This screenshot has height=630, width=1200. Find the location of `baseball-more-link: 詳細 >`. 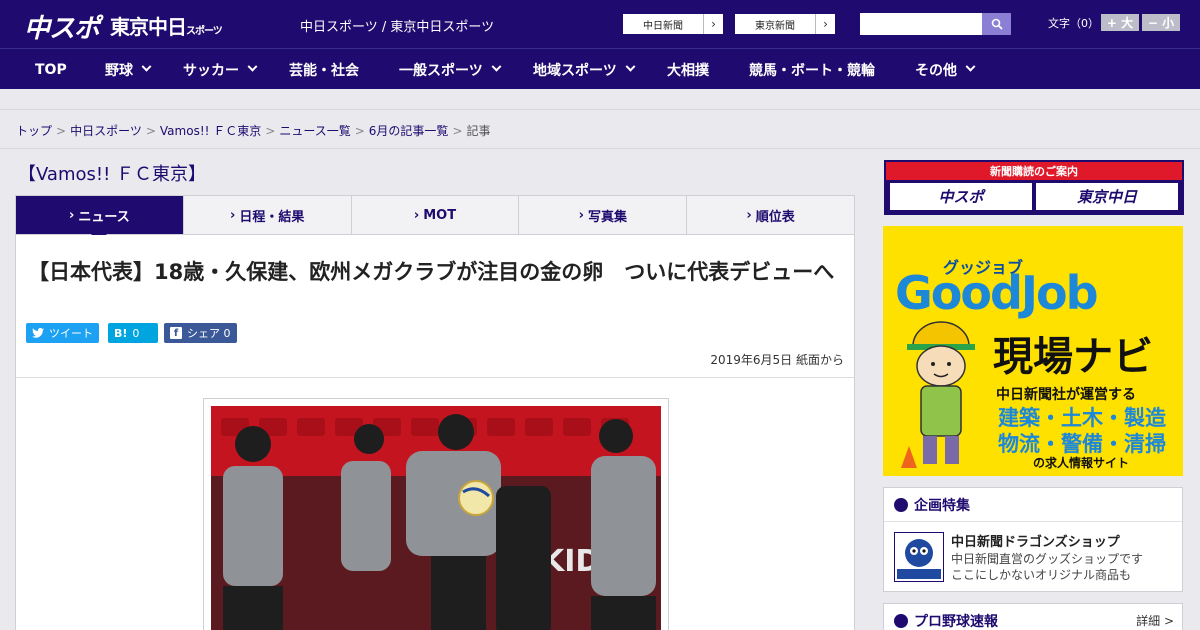

baseball-more-link: 詳細 > is located at coordinates (1155, 620).